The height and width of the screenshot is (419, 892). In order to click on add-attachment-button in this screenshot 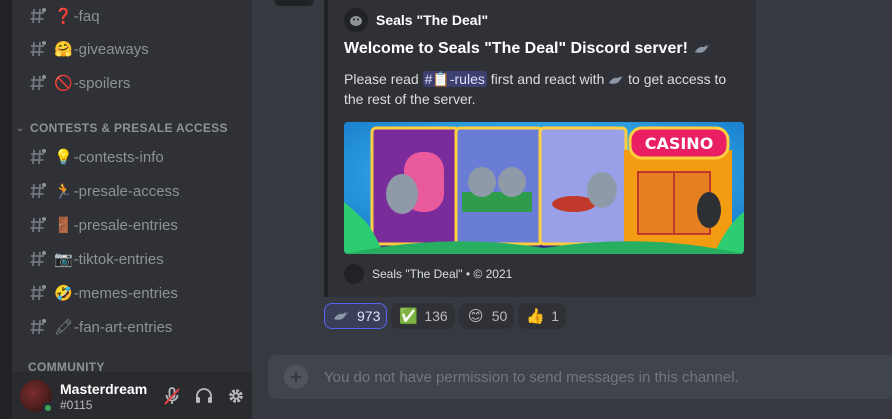, I will do `click(296, 377)`.